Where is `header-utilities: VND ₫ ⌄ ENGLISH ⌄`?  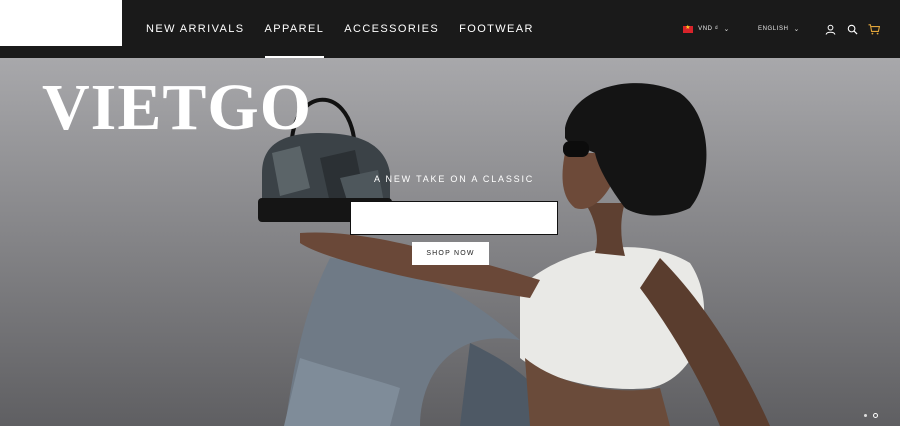 header-utilities: VND ₫ ⌄ ENGLISH ⌄ is located at coordinates (781, 29).